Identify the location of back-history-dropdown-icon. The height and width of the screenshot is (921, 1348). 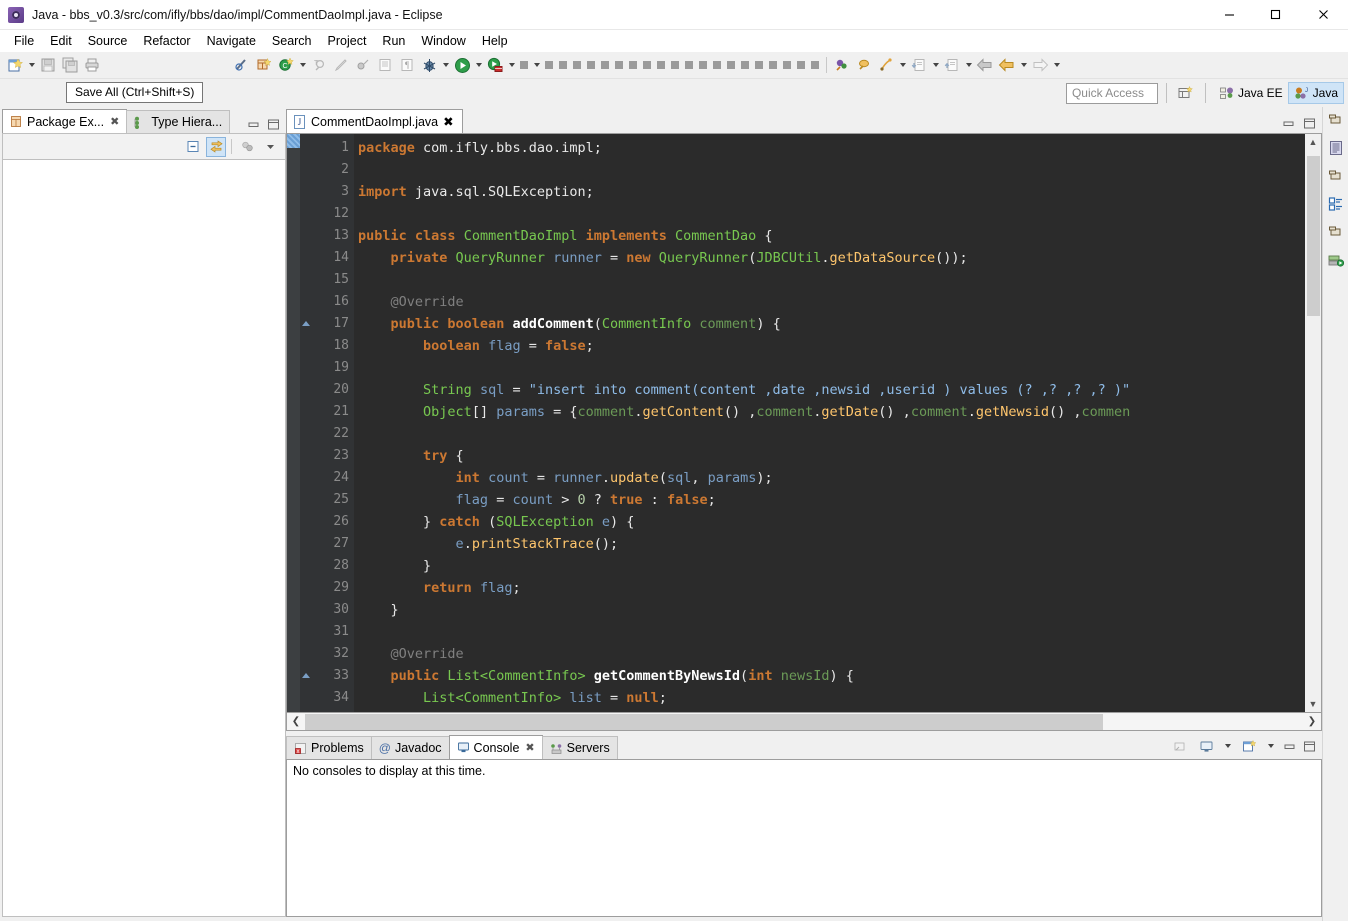
(1023, 65).